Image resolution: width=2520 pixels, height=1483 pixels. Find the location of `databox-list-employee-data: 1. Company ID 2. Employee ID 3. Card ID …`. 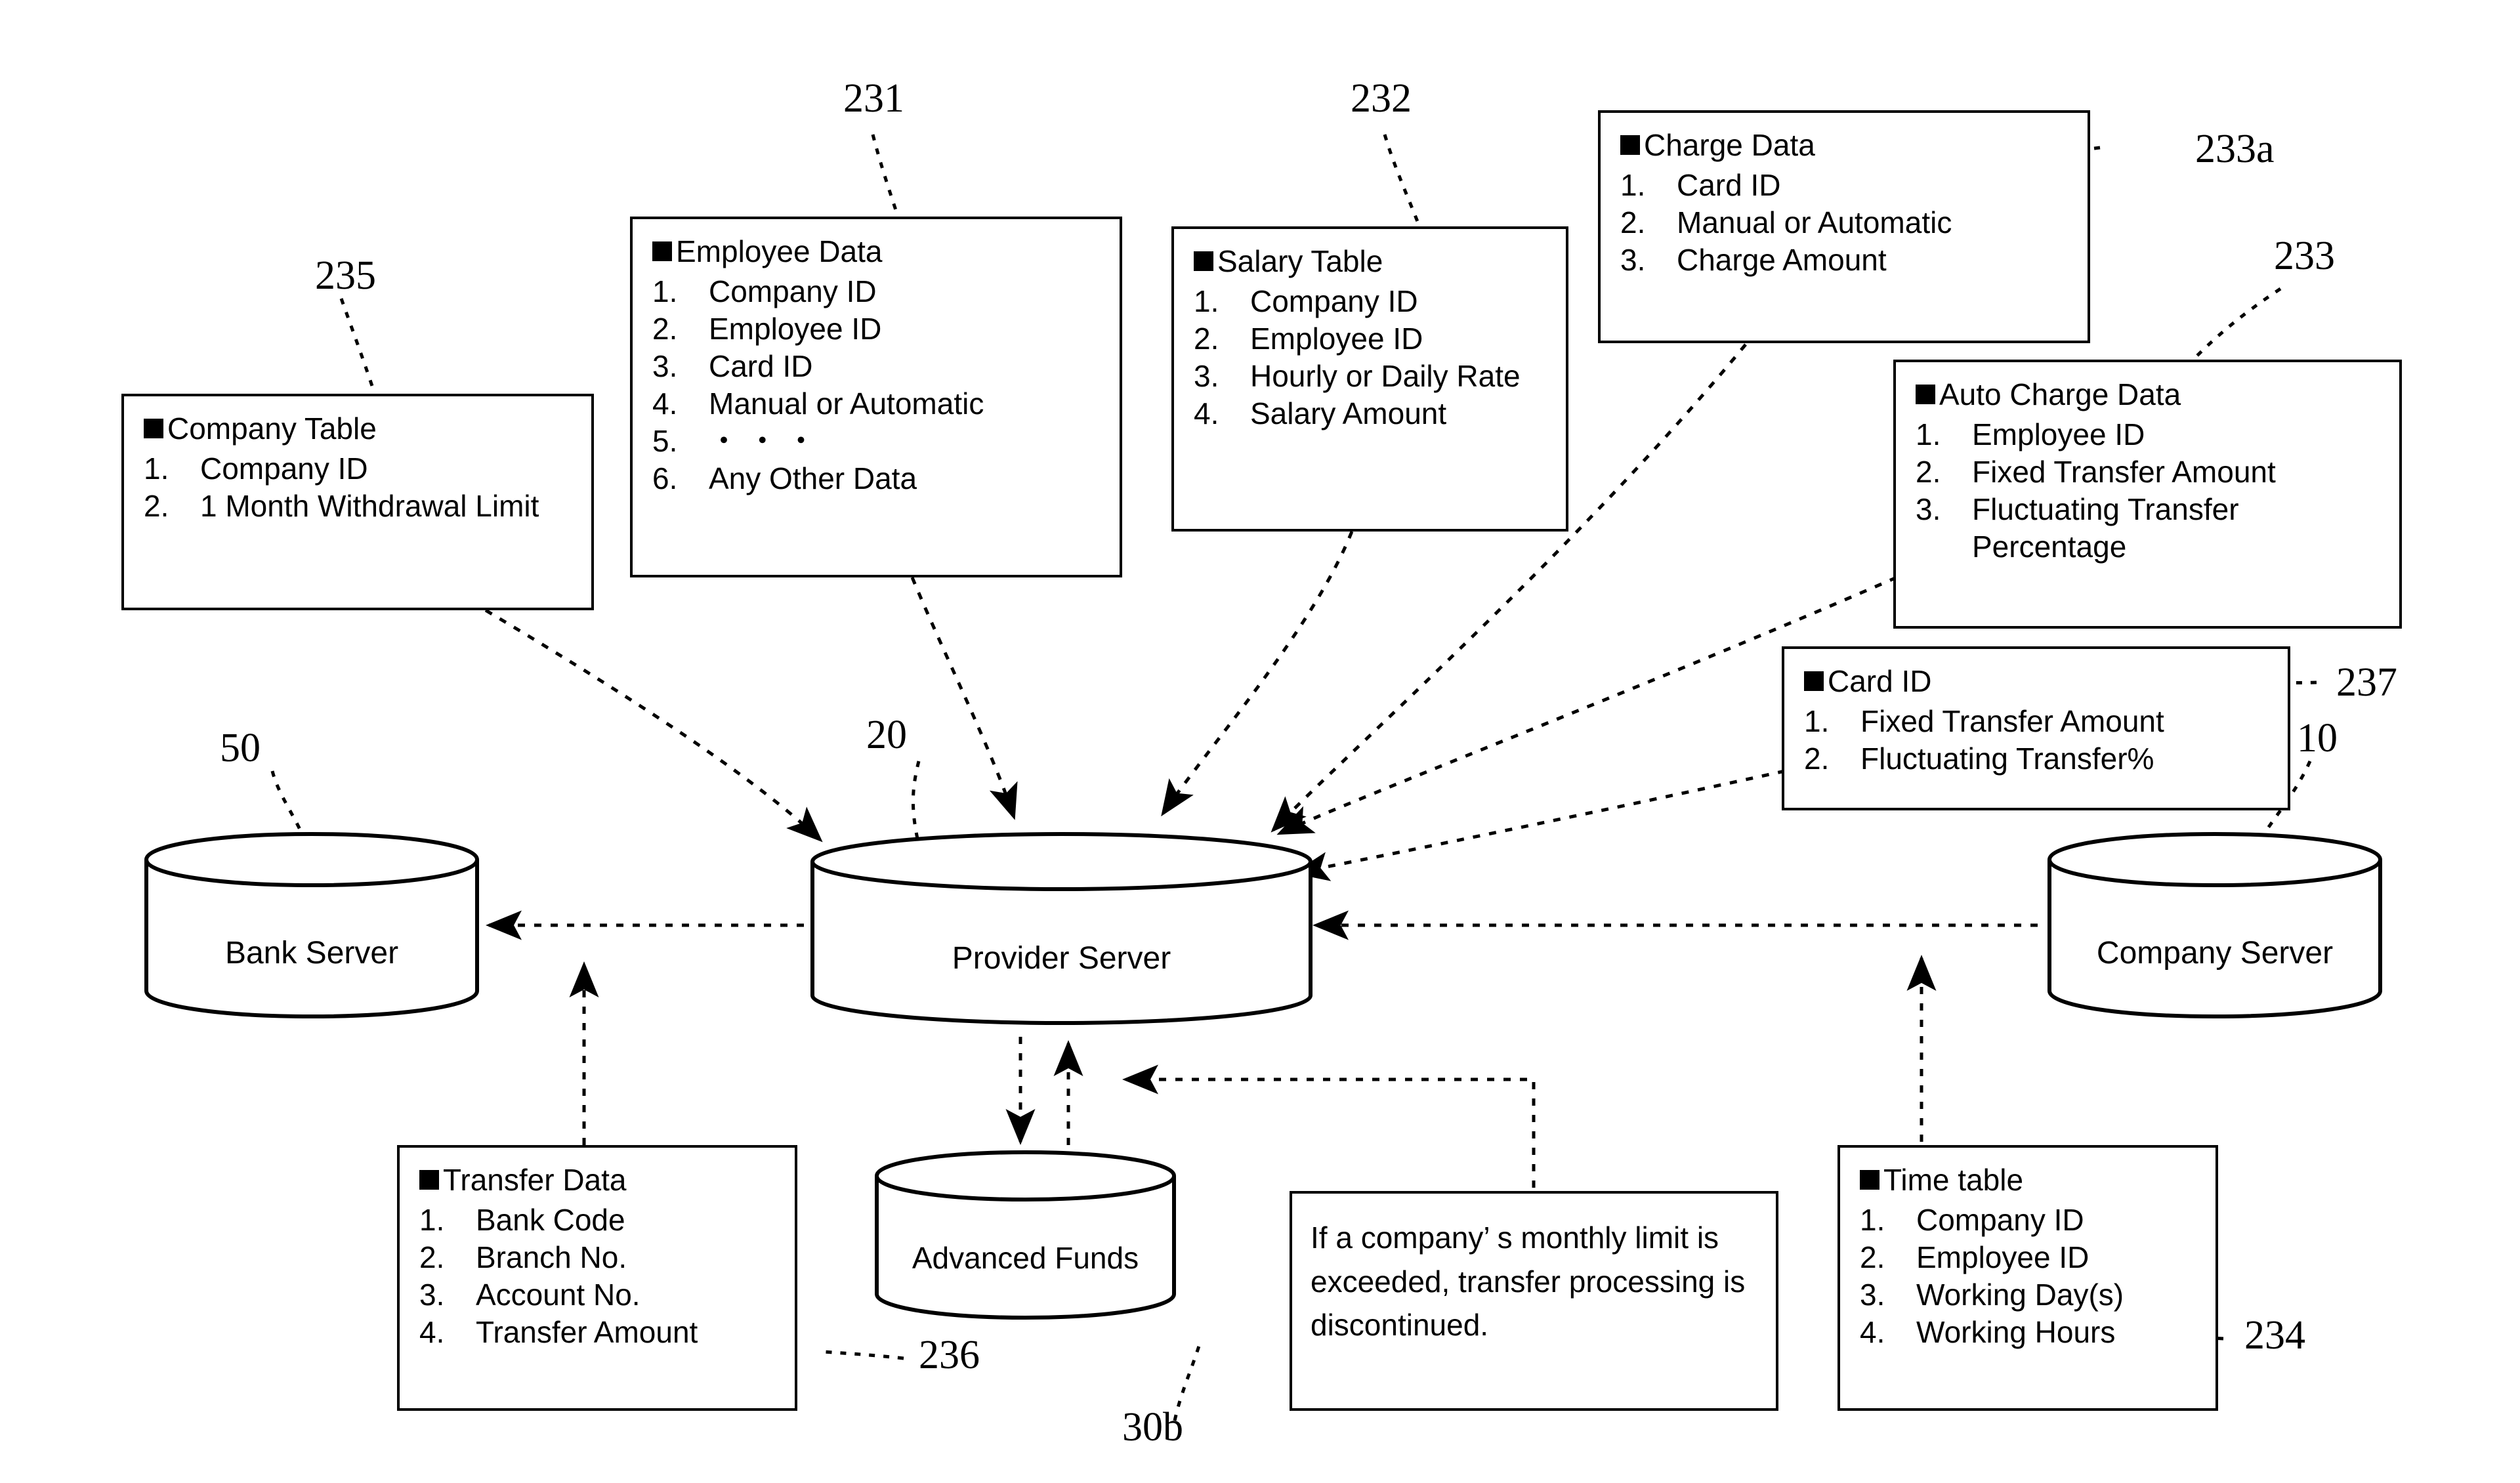

databox-list-employee-data: 1. Company ID 2. Employee ID 3. Card ID … is located at coordinates (877, 385).